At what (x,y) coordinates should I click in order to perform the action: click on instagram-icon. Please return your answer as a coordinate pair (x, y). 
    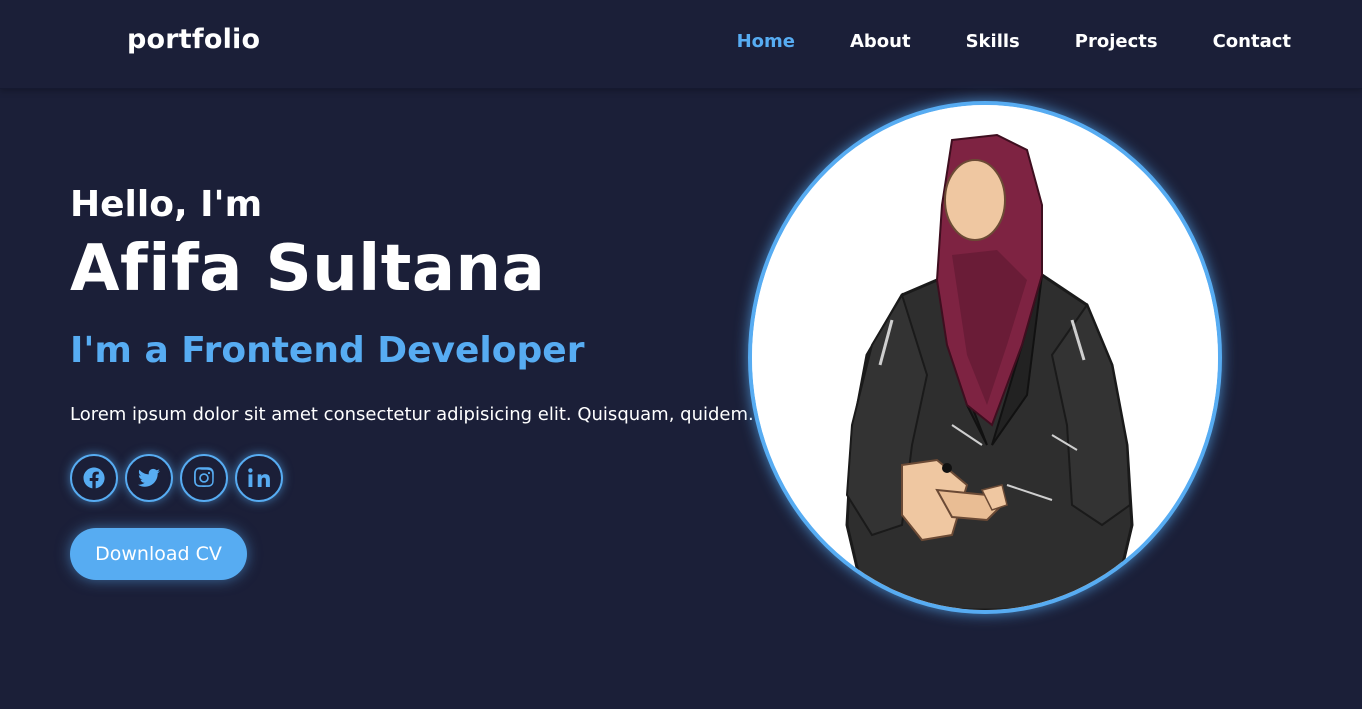
    Looking at the image, I should click on (204, 477).